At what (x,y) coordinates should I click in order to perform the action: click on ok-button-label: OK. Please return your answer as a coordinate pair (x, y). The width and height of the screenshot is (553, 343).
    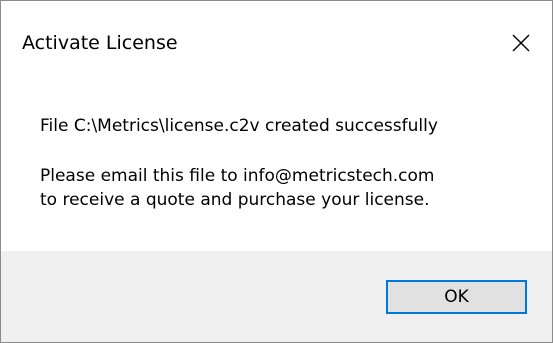
    Looking at the image, I should click on (456, 297).